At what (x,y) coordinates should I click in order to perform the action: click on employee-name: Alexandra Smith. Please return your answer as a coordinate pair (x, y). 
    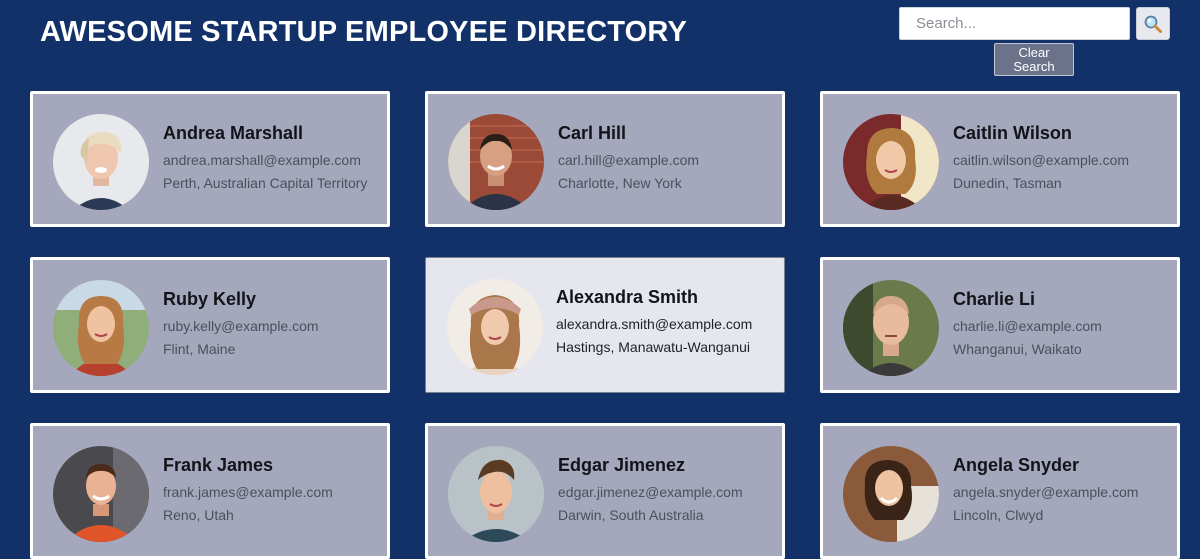
    Looking at the image, I should click on (627, 297).